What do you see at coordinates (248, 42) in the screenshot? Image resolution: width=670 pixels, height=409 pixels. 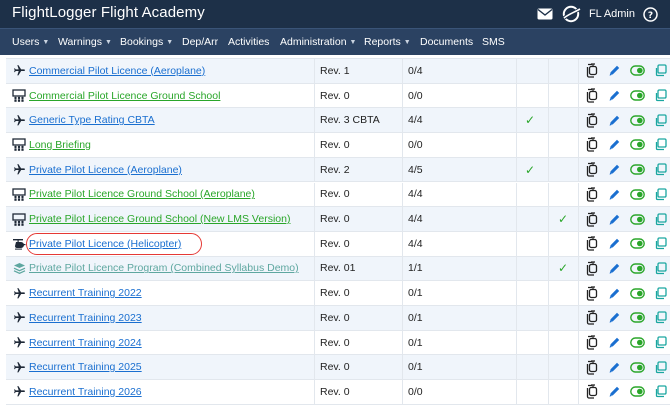 I see `nav-activities: Activities` at bounding box center [248, 42].